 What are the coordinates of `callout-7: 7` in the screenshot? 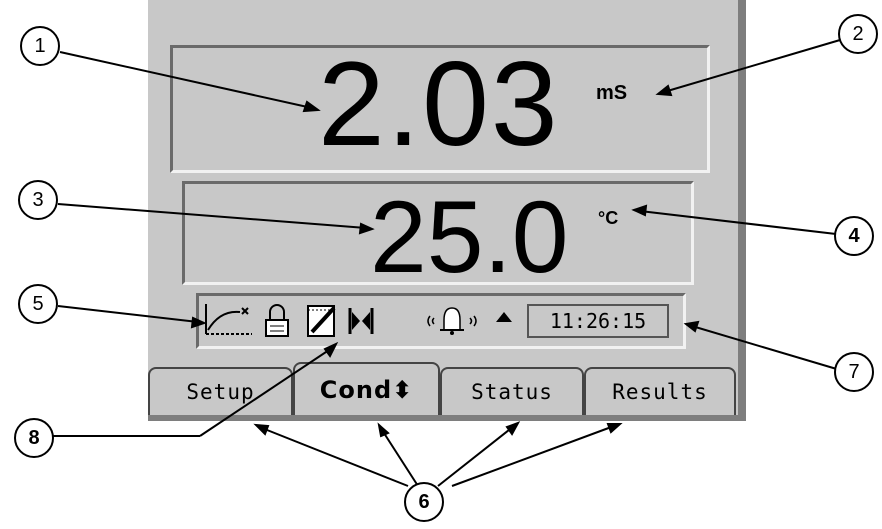 It's located at (854, 372).